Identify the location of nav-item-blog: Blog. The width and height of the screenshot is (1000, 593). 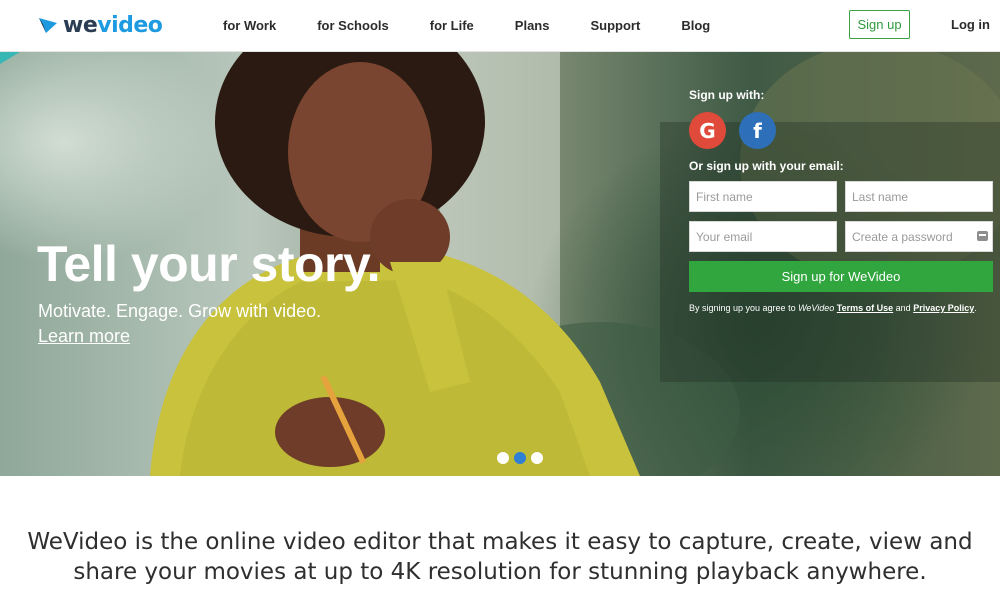
(695, 25).